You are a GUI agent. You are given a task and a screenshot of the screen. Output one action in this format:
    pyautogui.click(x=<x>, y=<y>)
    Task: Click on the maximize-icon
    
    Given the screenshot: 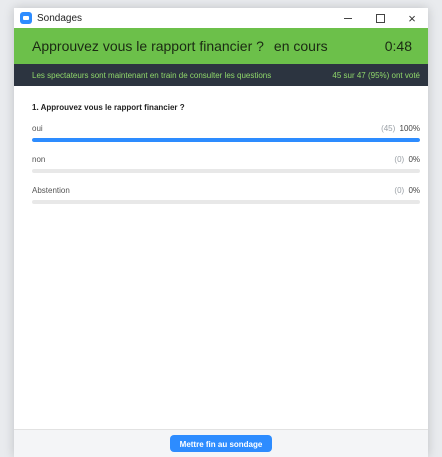 What is the action you would take?
    pyautogui.click(x=380, y=18)
    